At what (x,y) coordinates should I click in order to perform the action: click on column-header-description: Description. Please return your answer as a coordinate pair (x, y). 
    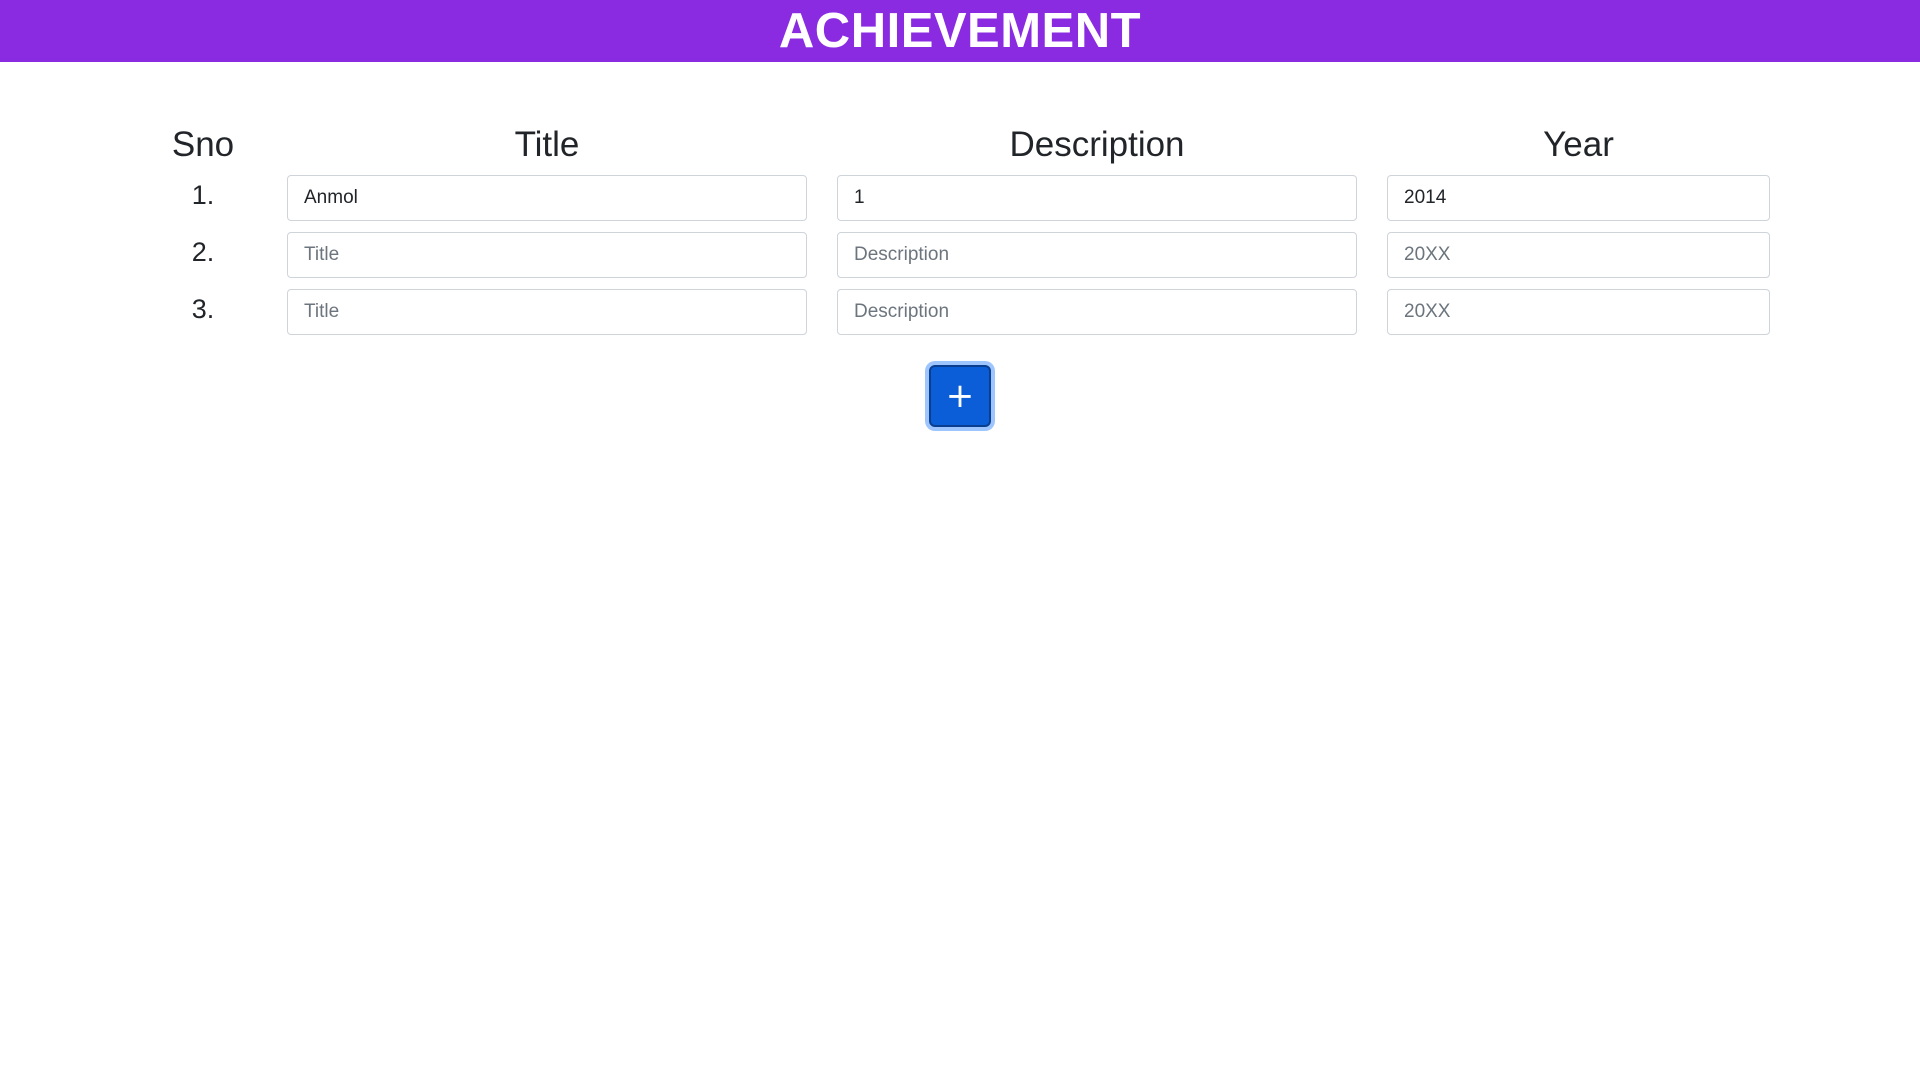
    Looking at the image, I should click on (1097, 144).